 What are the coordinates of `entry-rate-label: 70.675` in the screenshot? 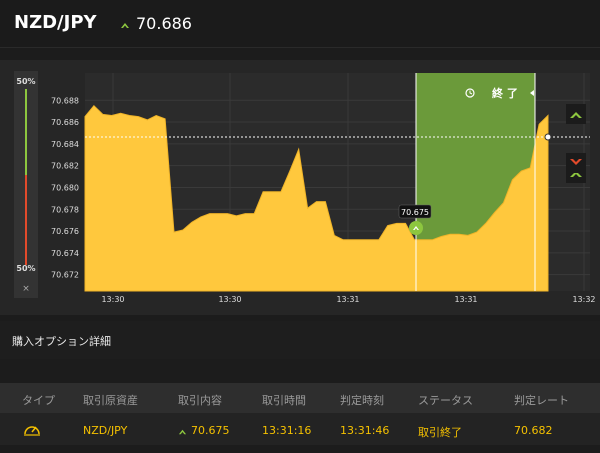 It's located at (415, 212).